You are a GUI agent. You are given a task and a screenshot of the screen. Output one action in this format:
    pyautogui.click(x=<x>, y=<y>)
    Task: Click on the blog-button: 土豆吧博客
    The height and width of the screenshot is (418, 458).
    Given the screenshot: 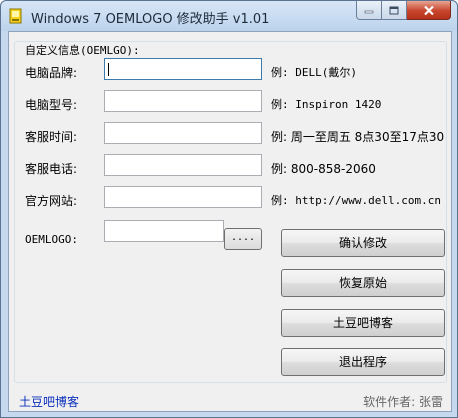 What is the action you would take?
    pyautogui.click(x=363, y=323)
    